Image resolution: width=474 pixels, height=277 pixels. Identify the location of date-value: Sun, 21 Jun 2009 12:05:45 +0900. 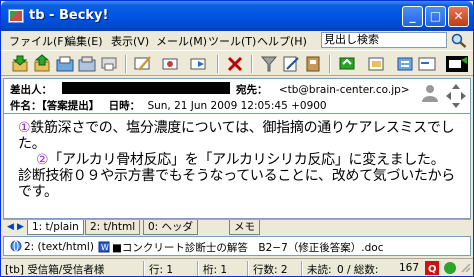
(237, 106).